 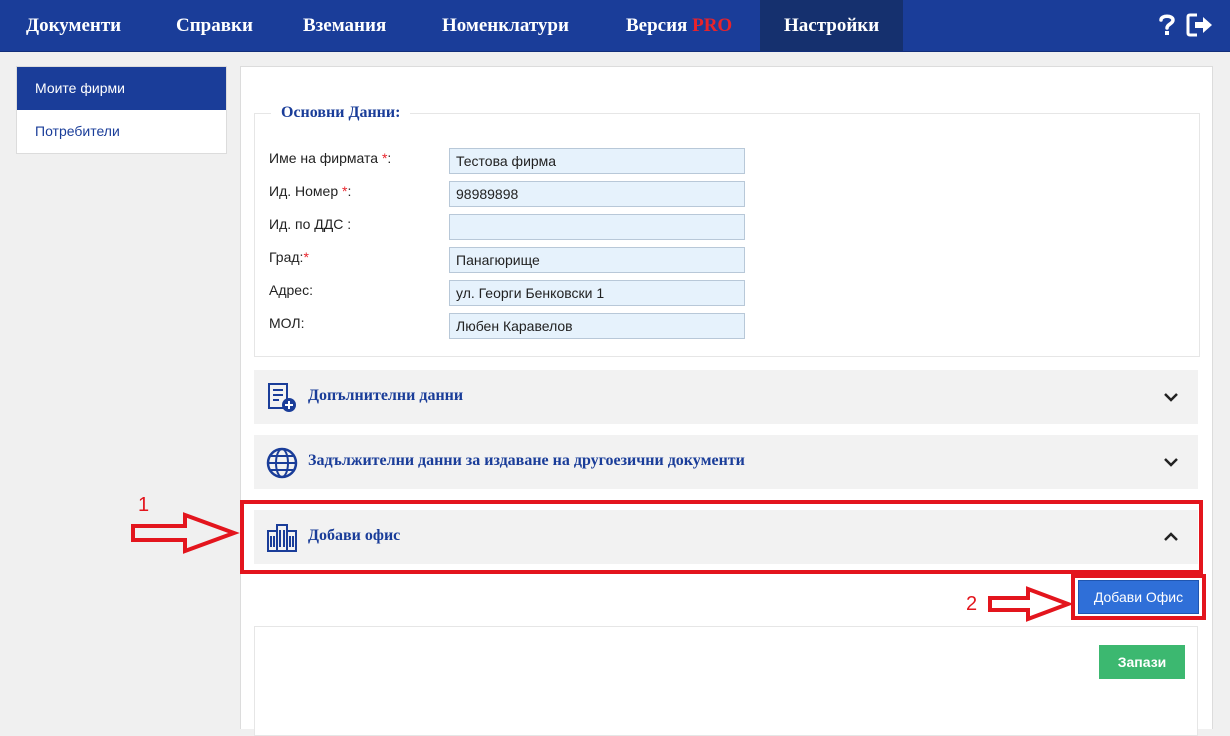 I want to click on annotation-marker-2: 2, so click(x=972, y=604).